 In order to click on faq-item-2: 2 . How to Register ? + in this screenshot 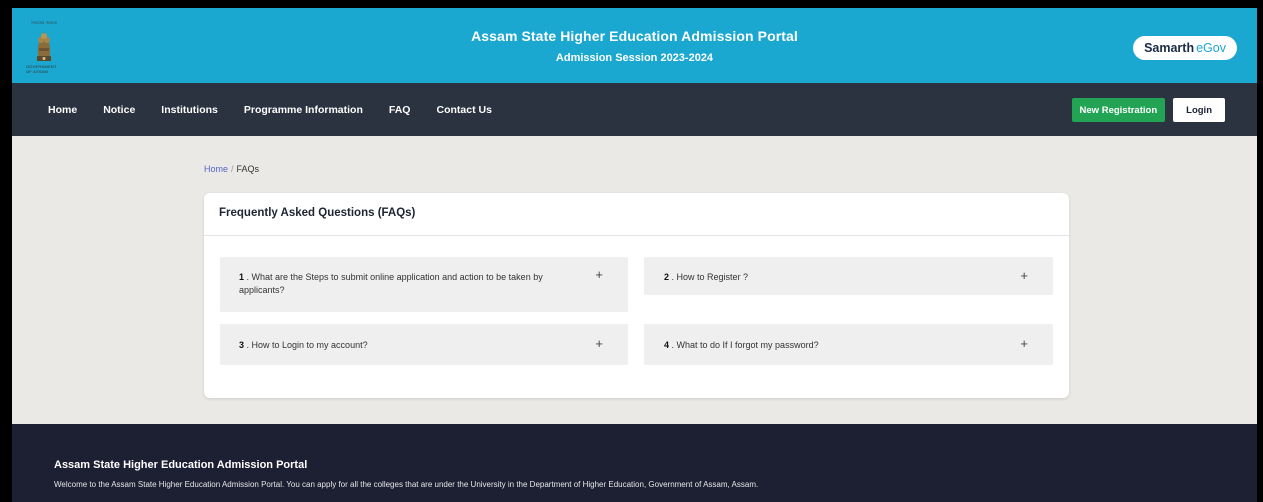, I will do `click(848, 276)`.